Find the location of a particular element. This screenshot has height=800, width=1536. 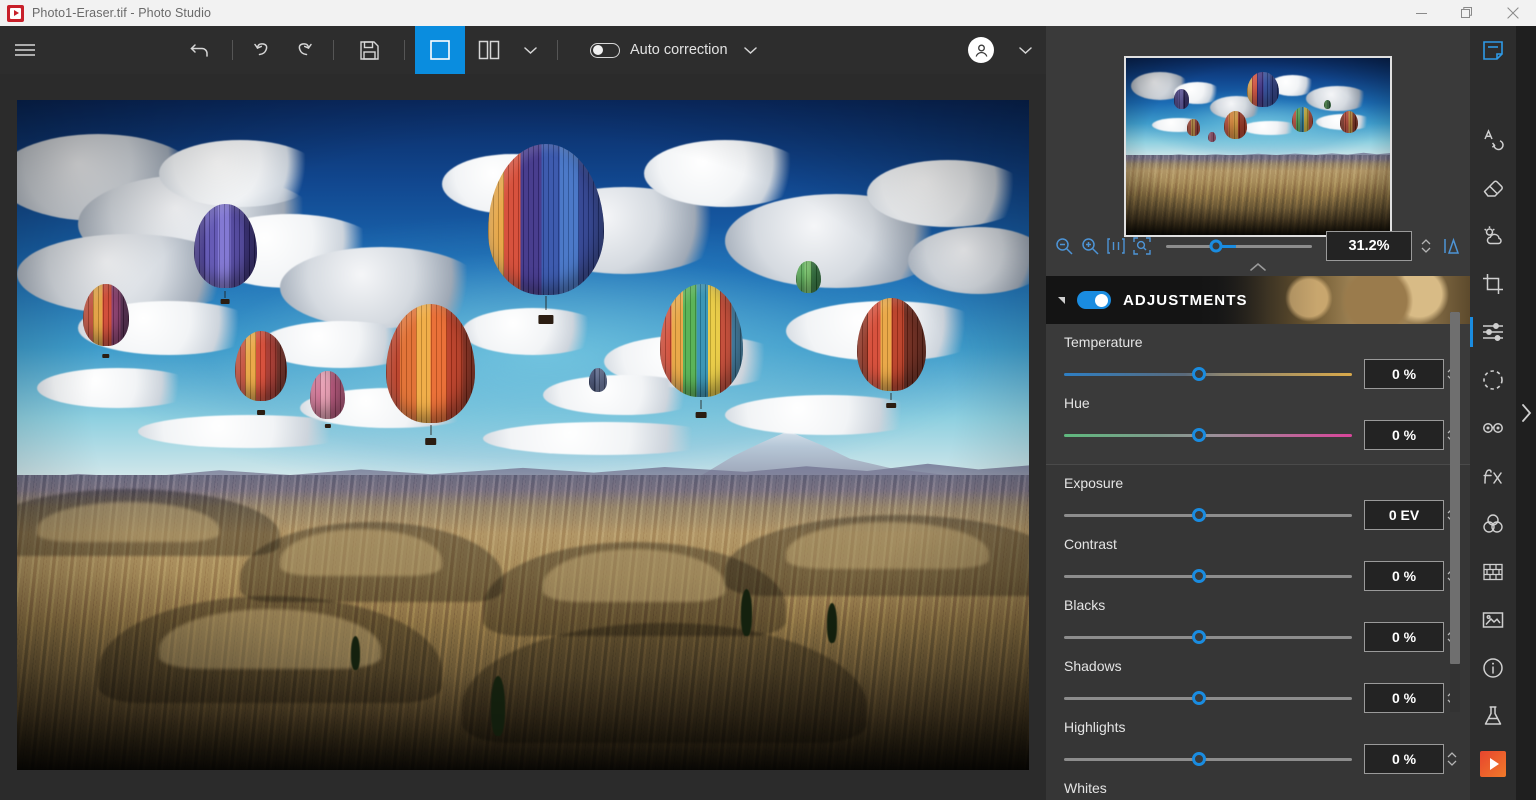

undo-button is located at coordinates (263, 50).